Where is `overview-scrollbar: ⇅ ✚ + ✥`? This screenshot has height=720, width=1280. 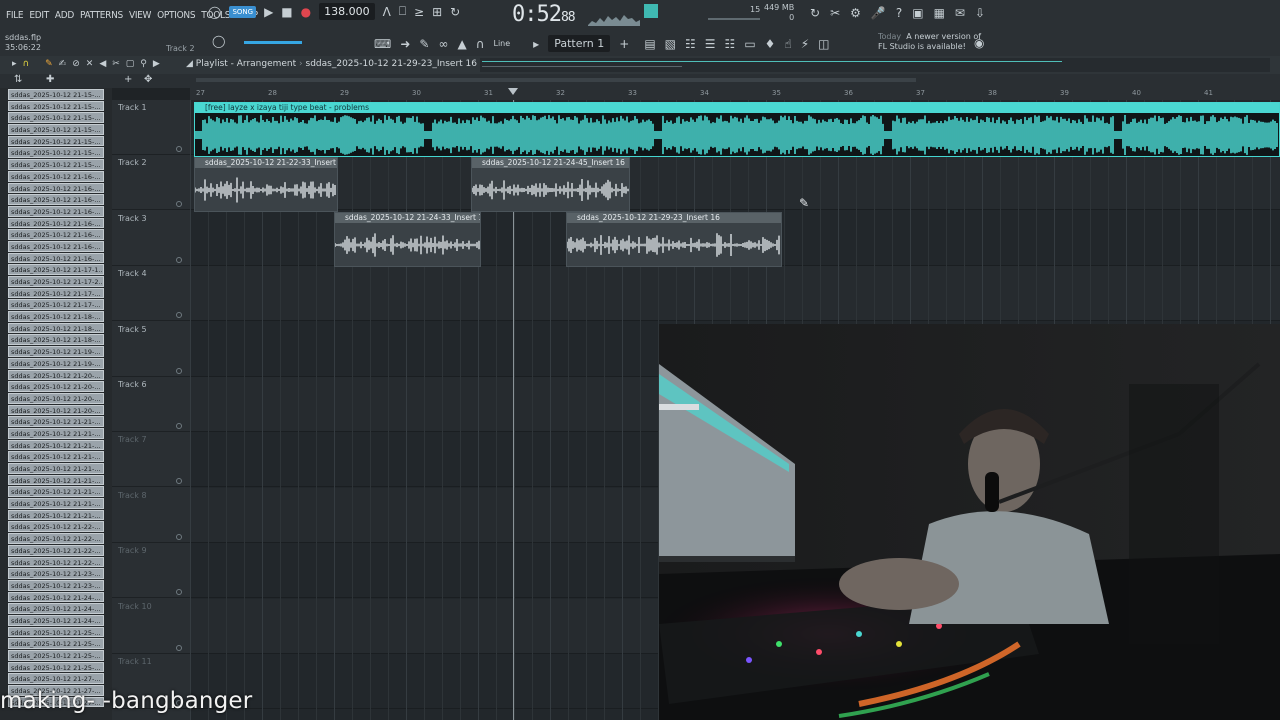
overview-scrollbar: ⇅ ✚ + ✥ is located at coordinates (640, 81).